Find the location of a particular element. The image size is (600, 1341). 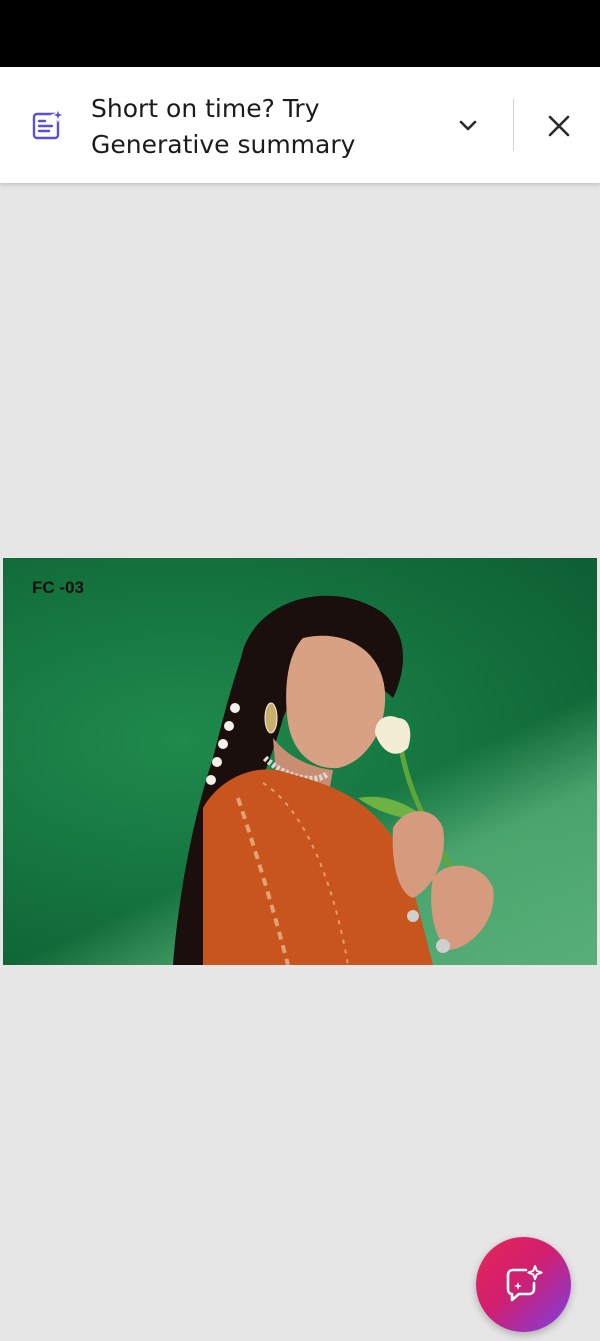

generative-summary-banner: Short on time? Try Generative summary is located at coordinates (300, 125).